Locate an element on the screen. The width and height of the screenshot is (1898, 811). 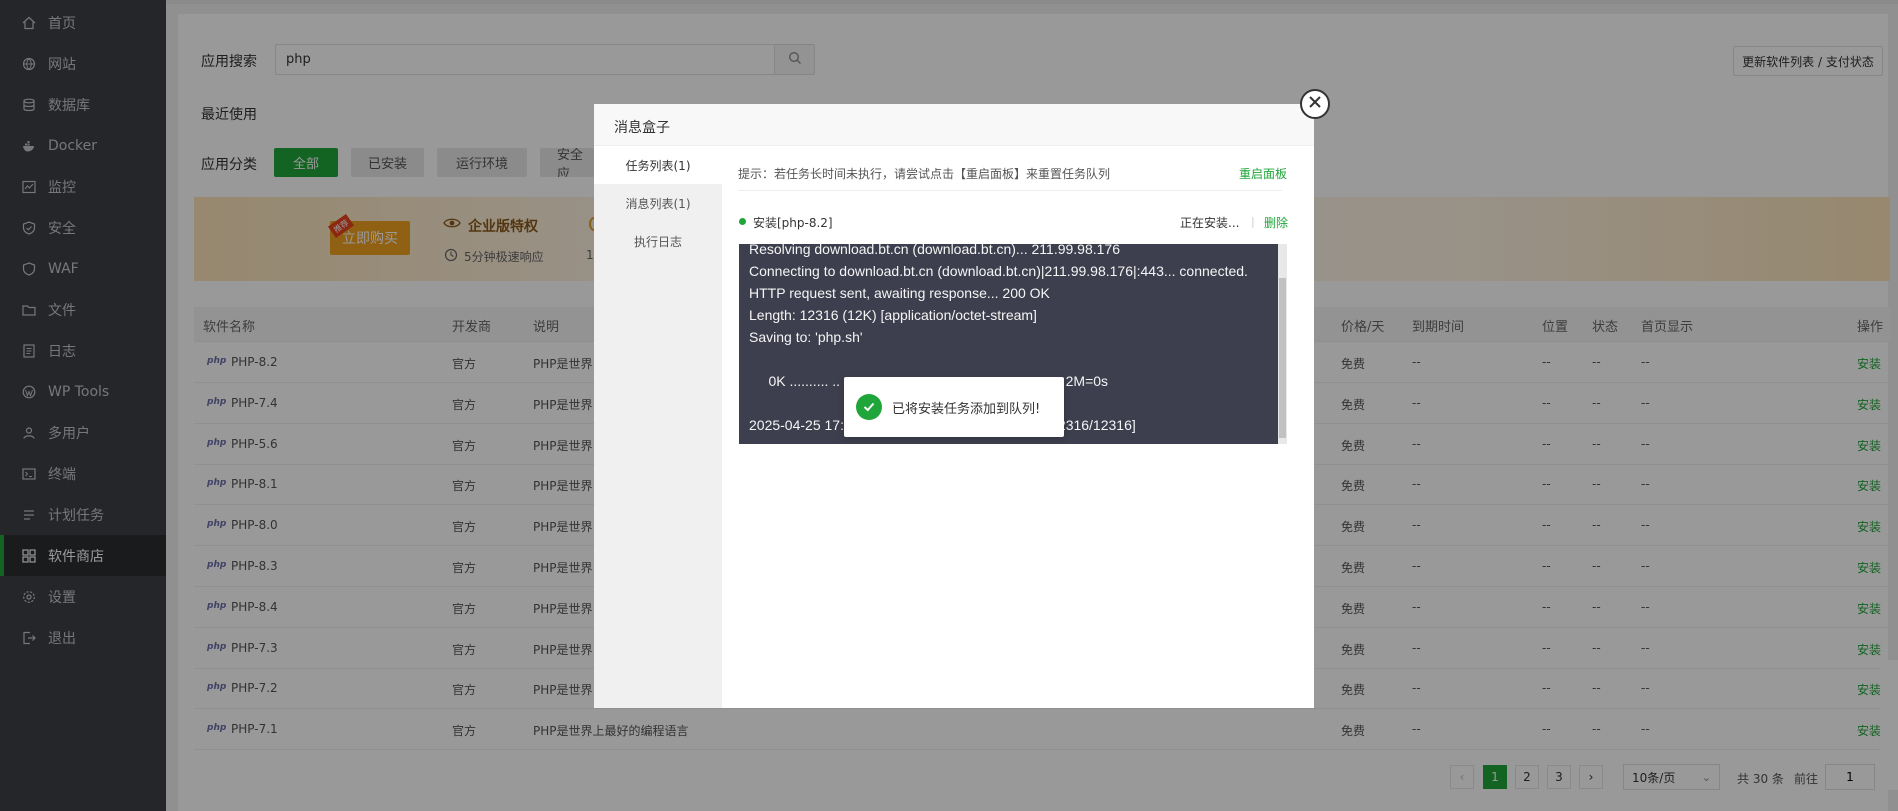
task-delete-link: 删除 is located at coordinates (1276, 222).